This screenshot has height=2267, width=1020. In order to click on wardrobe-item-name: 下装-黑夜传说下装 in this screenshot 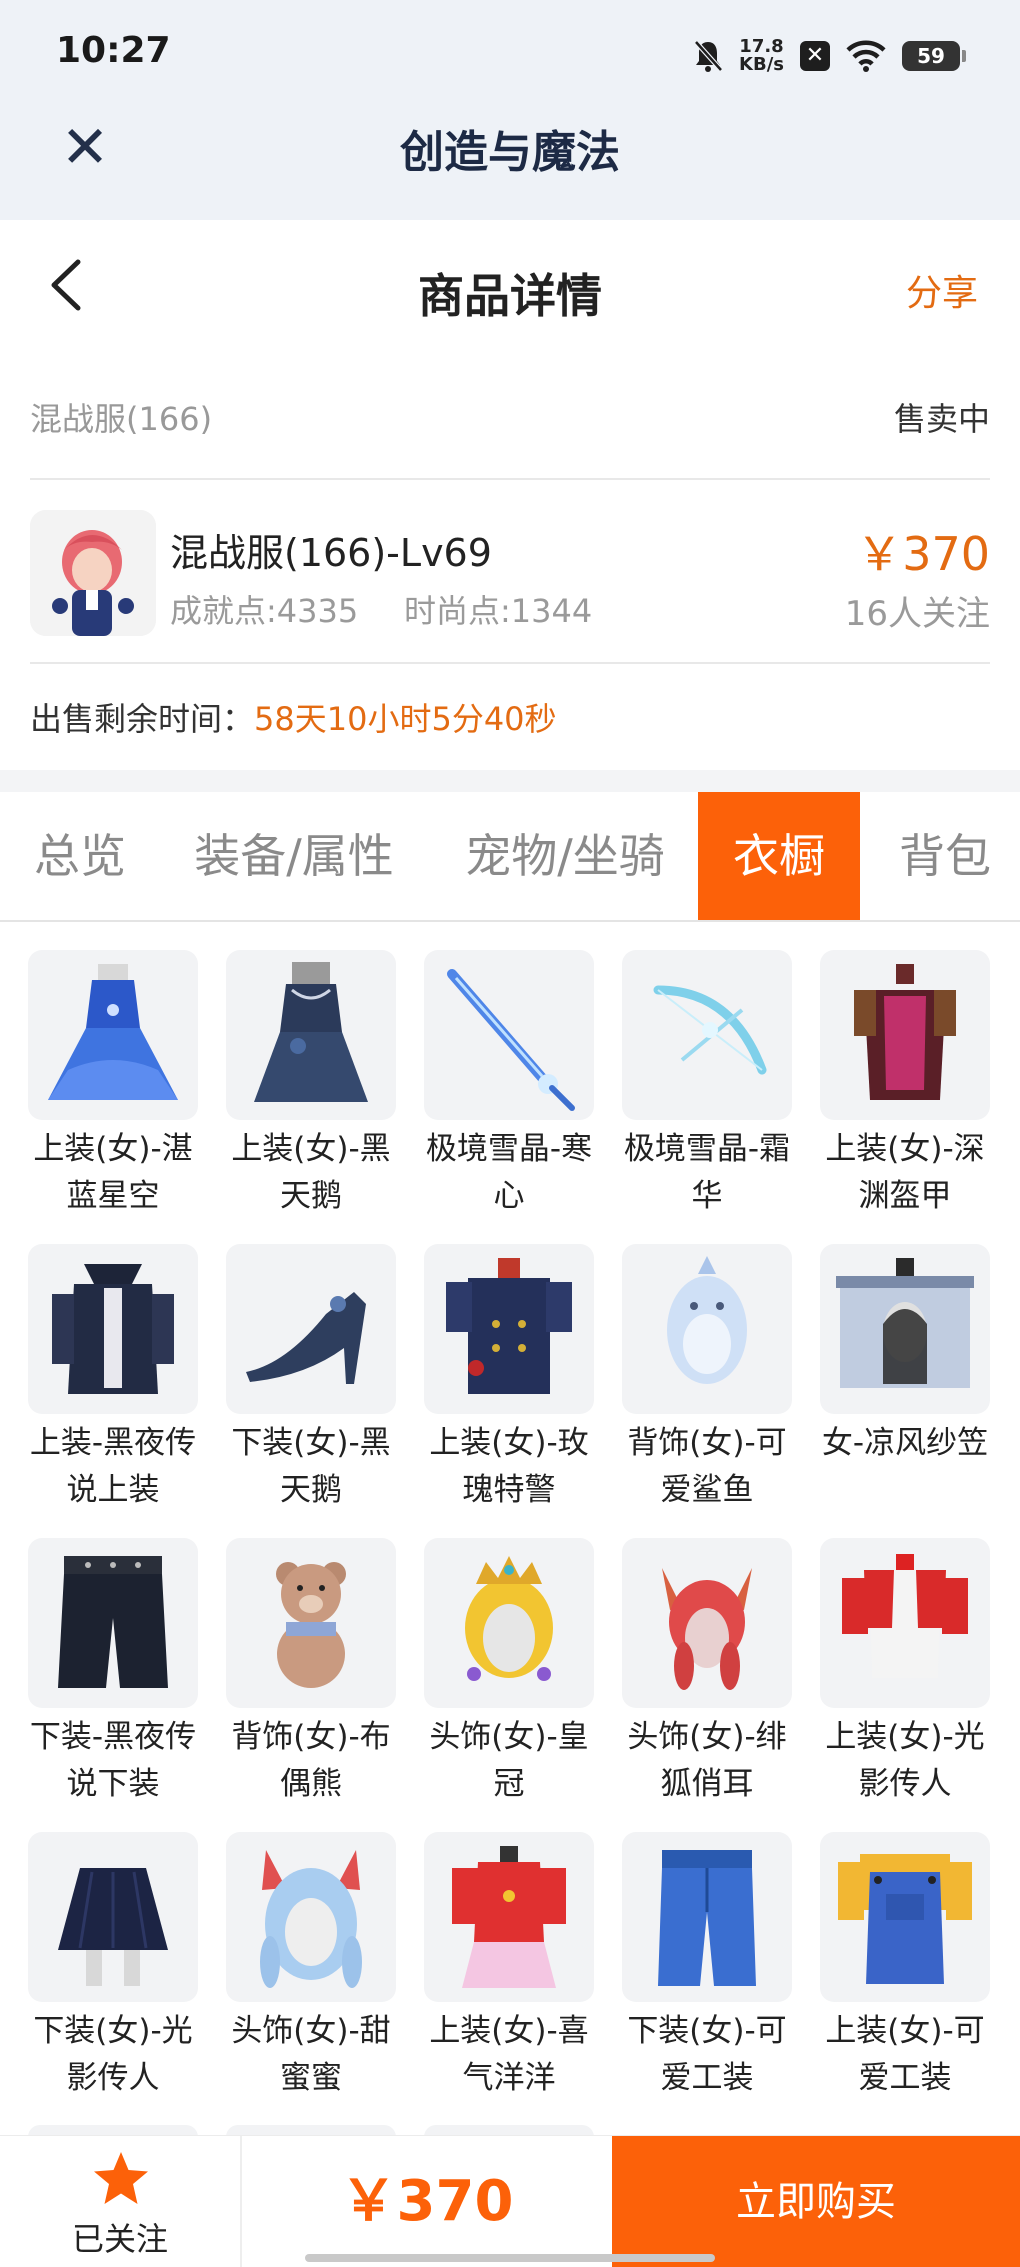, I will do `click(113, 1760)`.